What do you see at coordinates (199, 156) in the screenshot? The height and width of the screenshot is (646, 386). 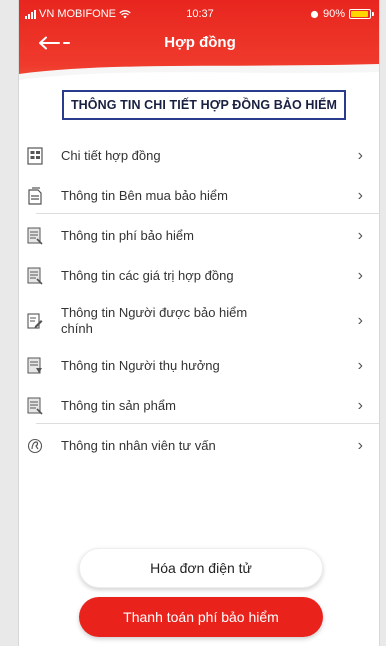 I see `menu-item-contract-detail: Chi tiết hợp đồng ›` at bounding box center [199, 156].